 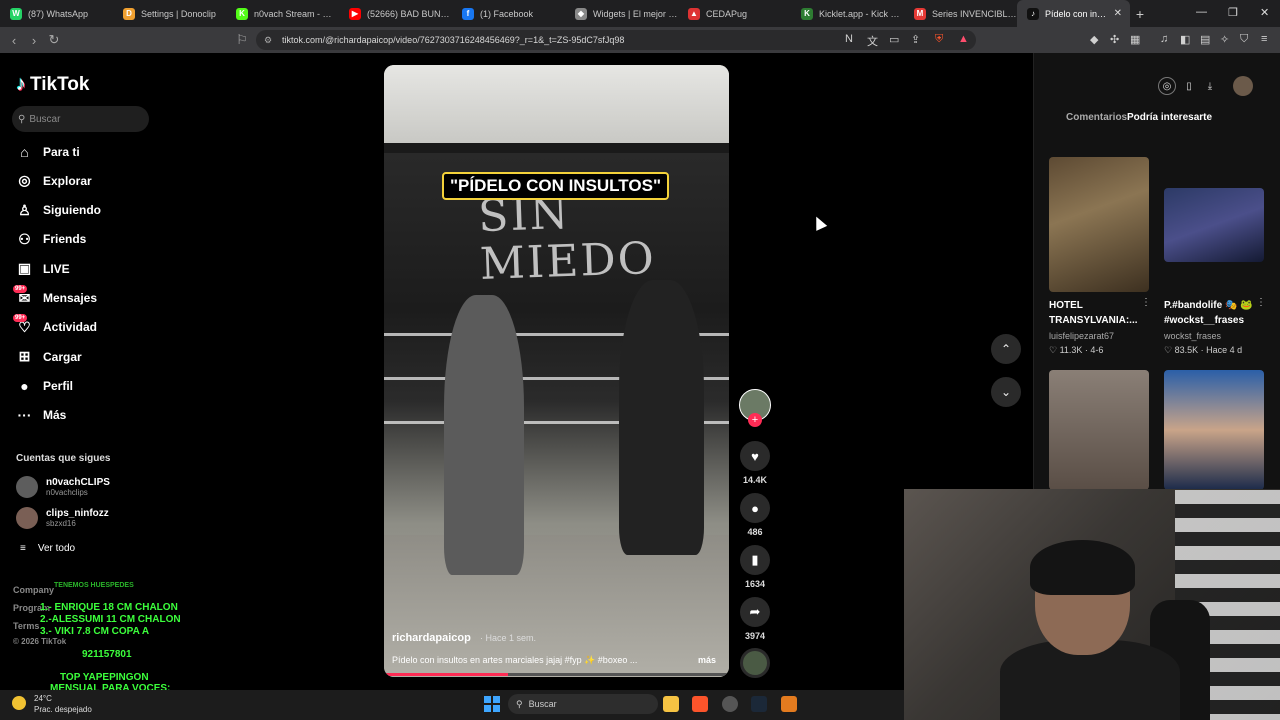 I want to click on more-icon-glyph: ···, so click(x=24, y=415).